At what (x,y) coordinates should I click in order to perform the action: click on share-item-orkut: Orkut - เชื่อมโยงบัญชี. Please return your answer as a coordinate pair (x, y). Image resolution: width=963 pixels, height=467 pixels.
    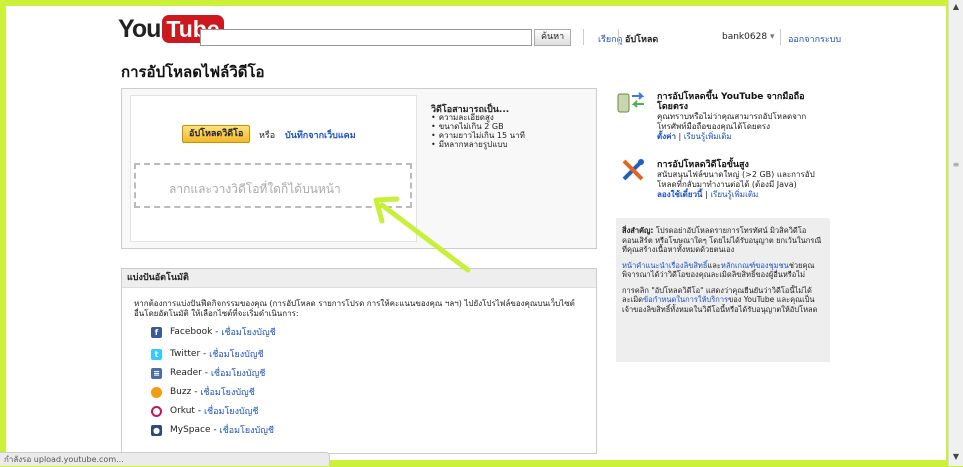
    Looking at the image, I should click on (204, 411).